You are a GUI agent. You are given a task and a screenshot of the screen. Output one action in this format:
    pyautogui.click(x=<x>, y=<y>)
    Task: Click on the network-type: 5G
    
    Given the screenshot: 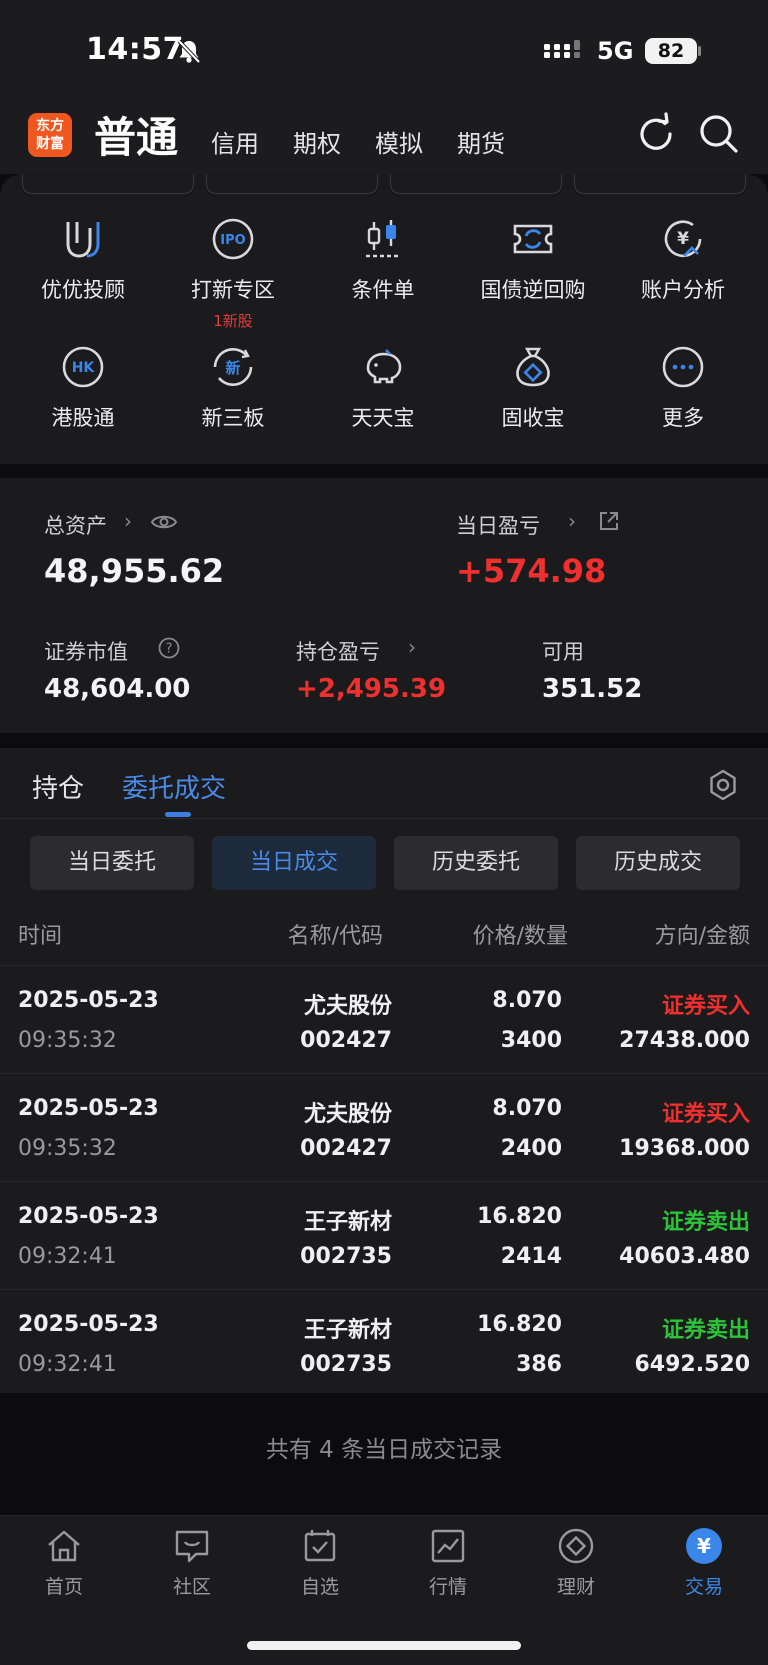 What is the action you would take?
    pyautogui.click(x=615, y=51)
    